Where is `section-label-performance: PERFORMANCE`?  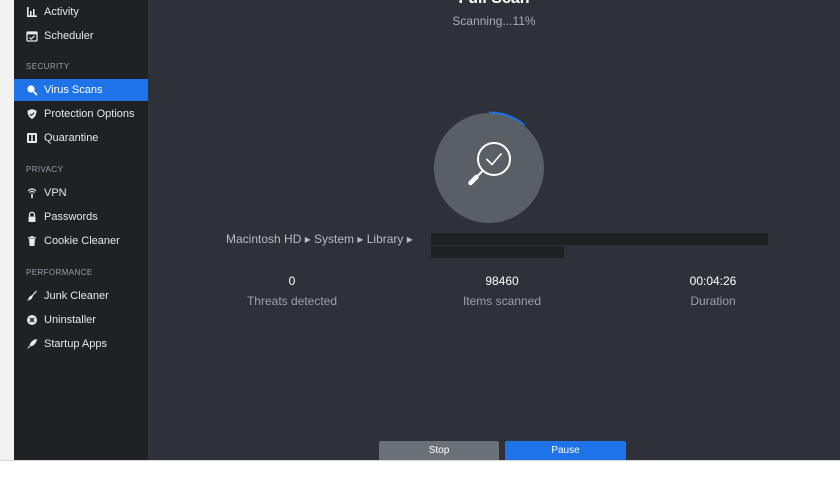
section-label-performance: PERFORMANCE is located at coordinates (59, 272).